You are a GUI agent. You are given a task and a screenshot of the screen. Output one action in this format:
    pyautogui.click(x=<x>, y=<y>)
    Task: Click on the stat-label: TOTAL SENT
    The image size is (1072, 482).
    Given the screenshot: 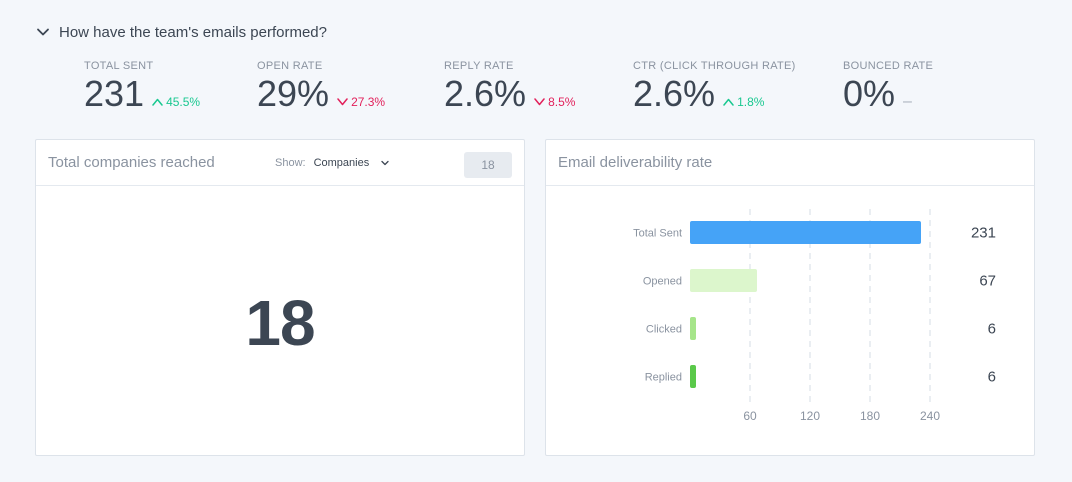 What is the action you would take?
    pyautogui.click(x=119, y=66)
    